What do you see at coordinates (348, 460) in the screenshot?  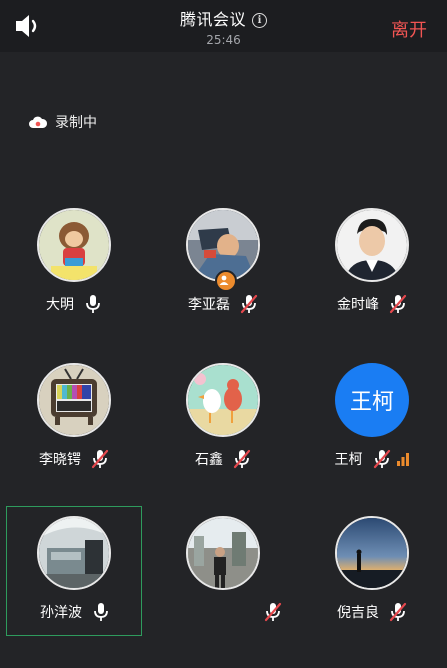 I see `participant-name: 王柯` at bounding box center [348, 460].